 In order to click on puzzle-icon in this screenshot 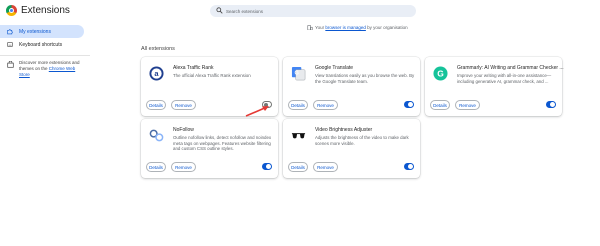, I will do `click(10, 32)`.